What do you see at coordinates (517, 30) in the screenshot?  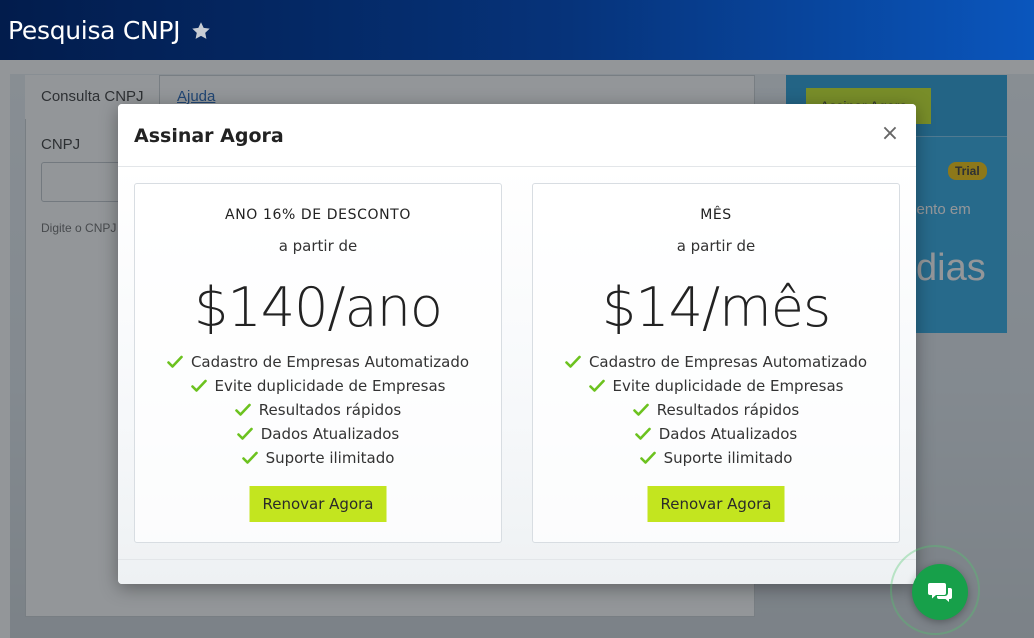 I see `app-header: Pesquisa CNPJ` at bounding box center [517, 30].